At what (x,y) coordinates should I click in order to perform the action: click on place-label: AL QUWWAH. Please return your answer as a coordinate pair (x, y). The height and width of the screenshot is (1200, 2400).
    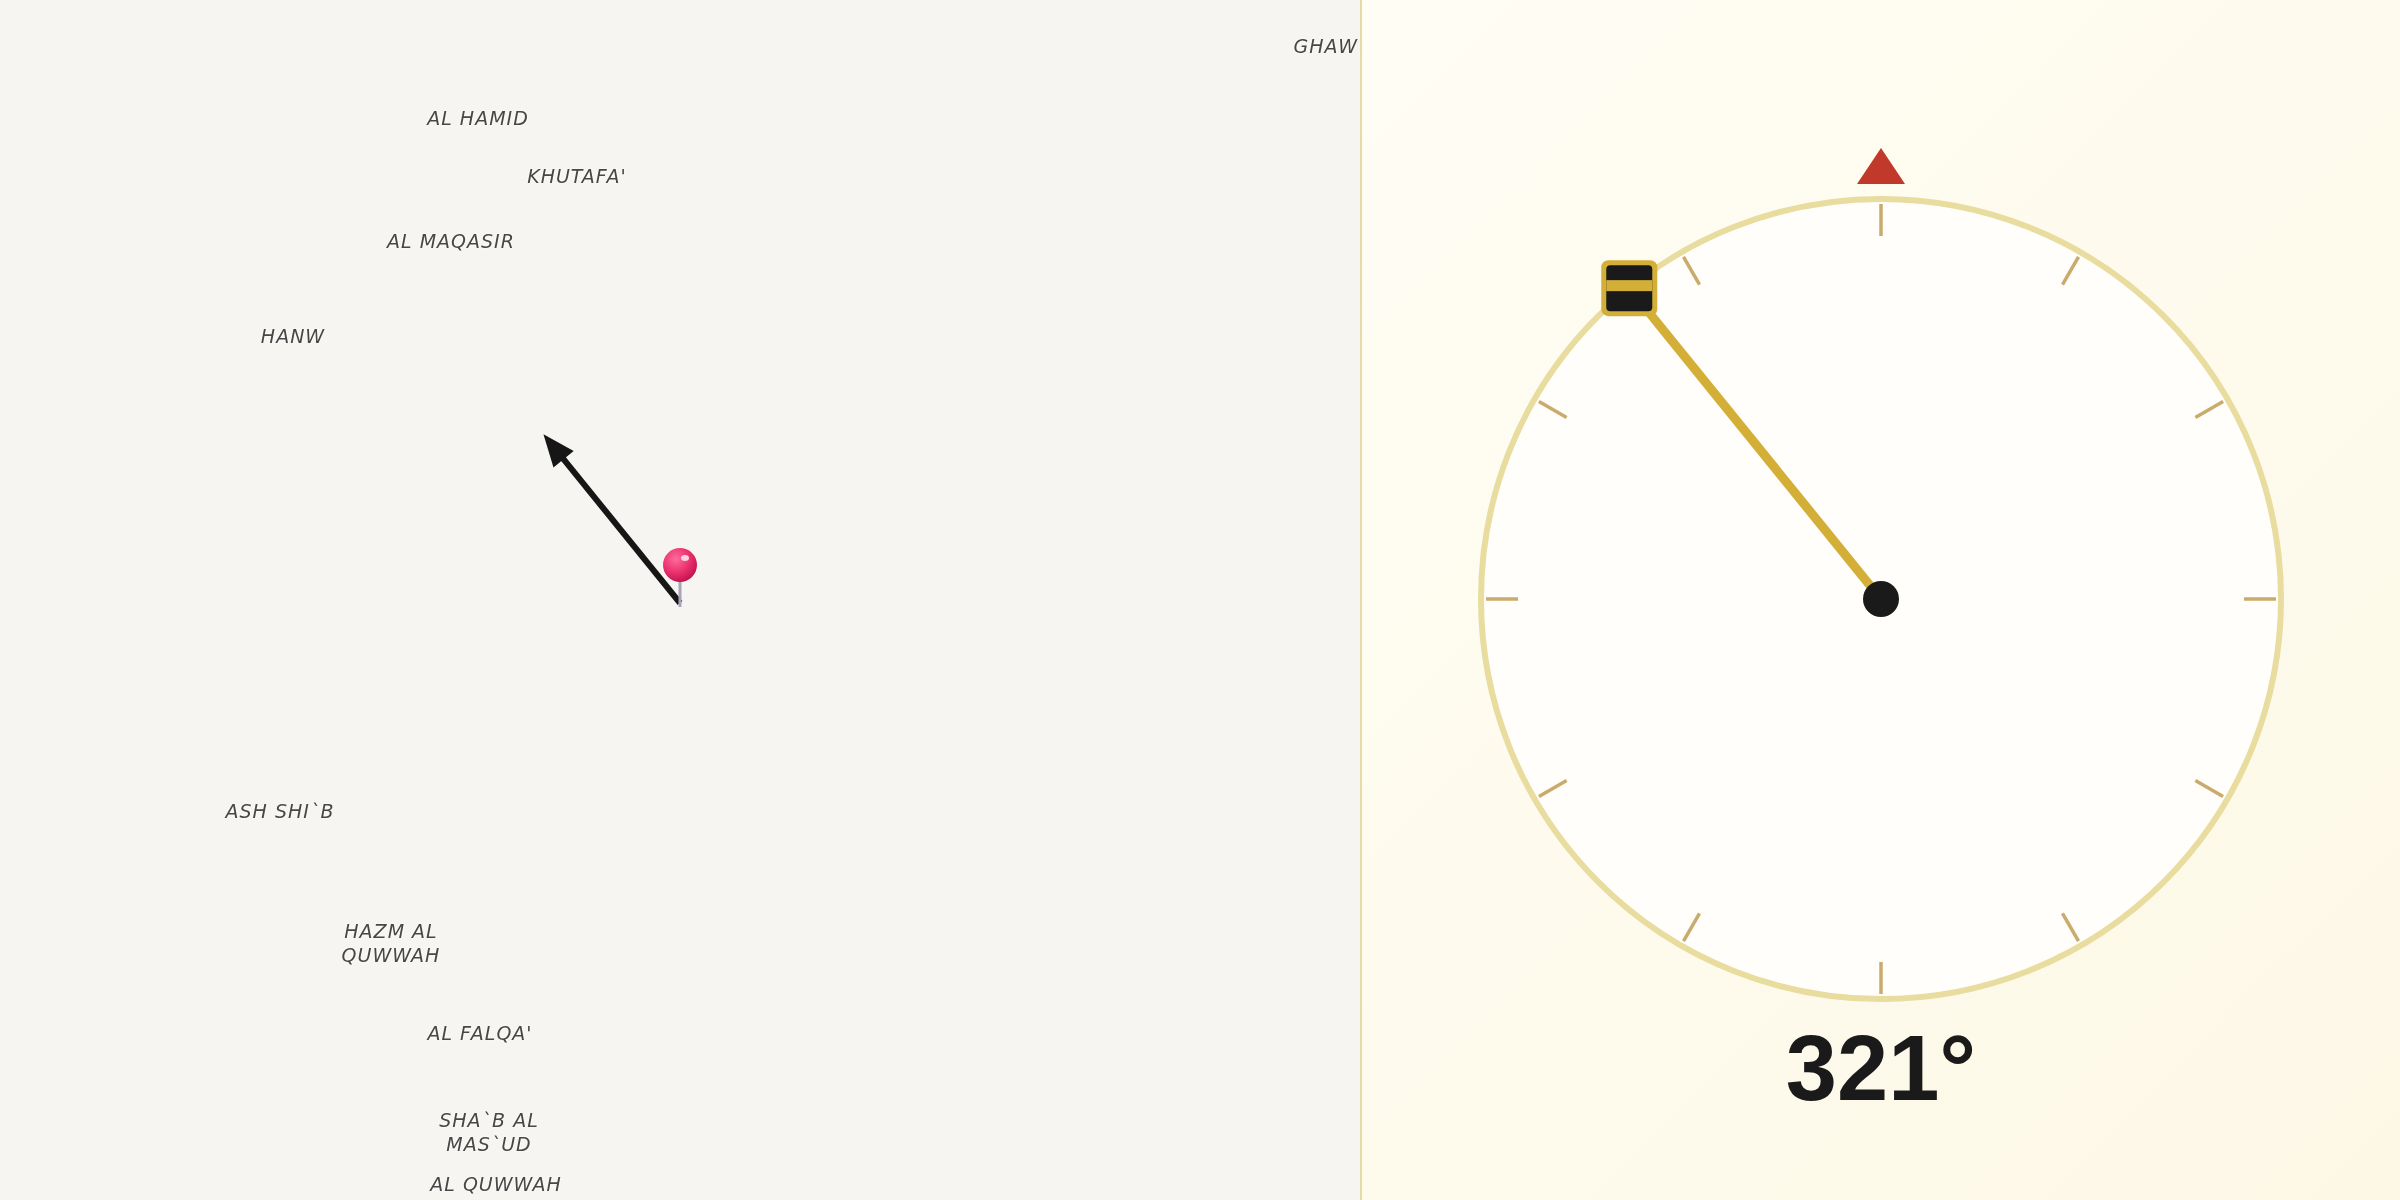
    Looking at the image, I should click on (496, 1184).